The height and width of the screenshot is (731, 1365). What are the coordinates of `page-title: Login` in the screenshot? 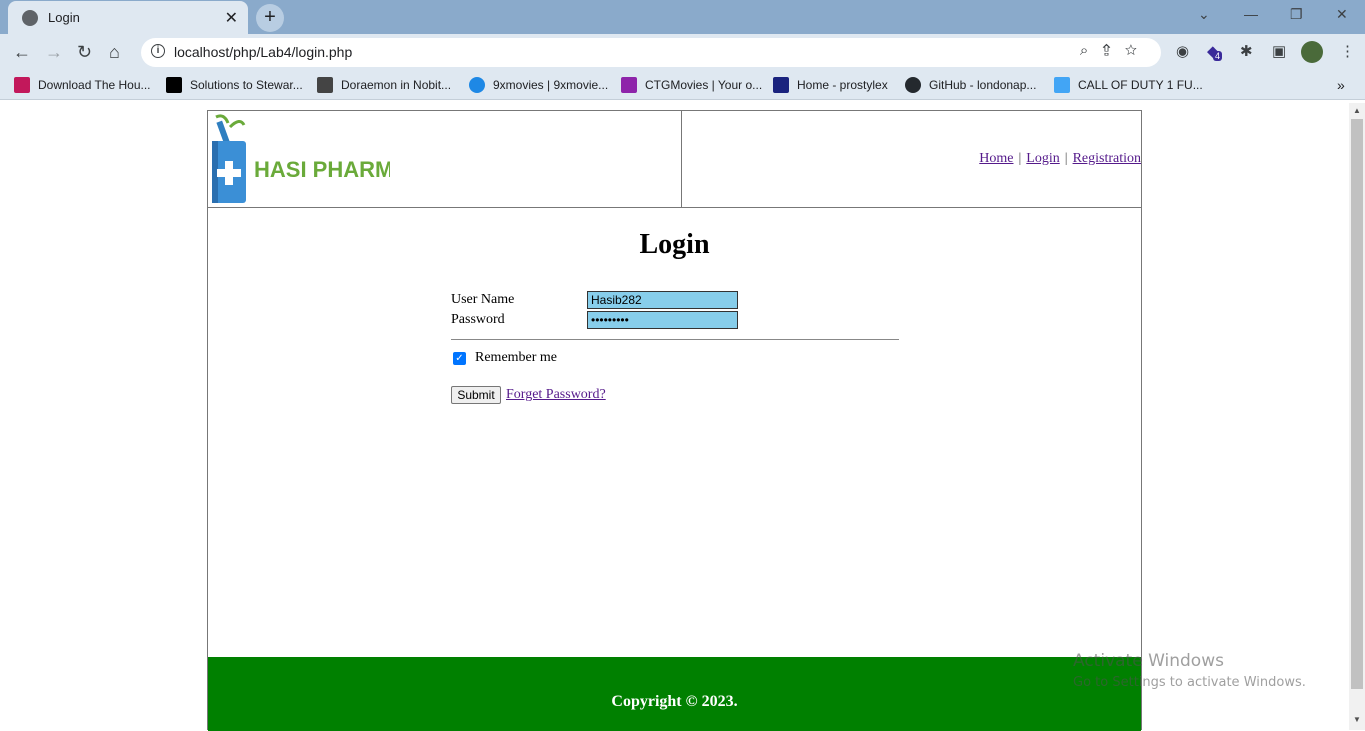 It's located at (674, 244).